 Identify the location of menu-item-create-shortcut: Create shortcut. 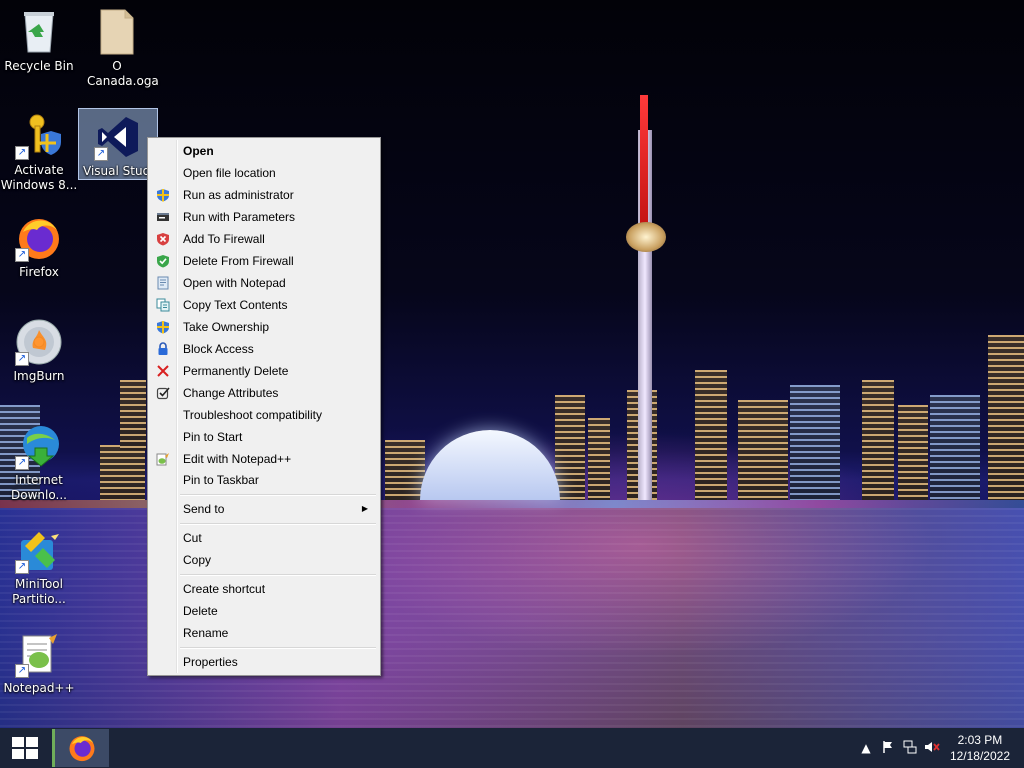
(264, 589).